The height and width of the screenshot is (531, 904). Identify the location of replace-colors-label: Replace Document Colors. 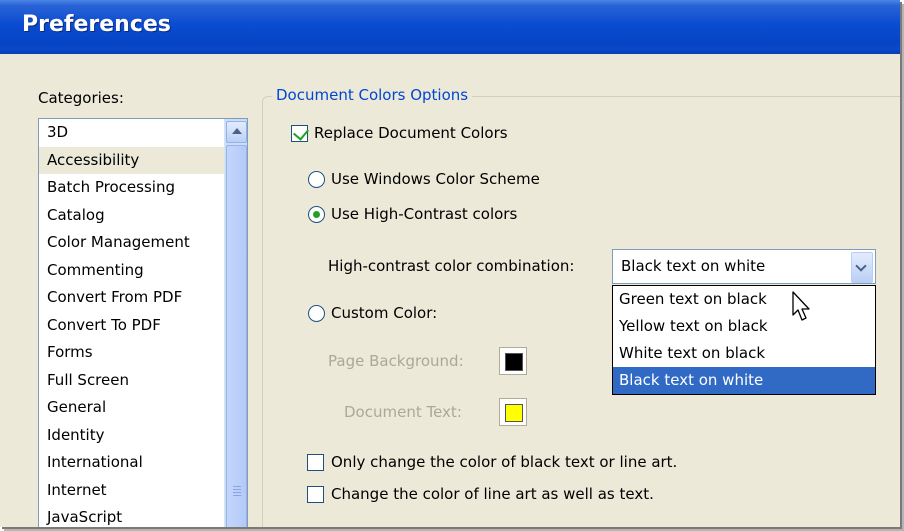
(411, 133).